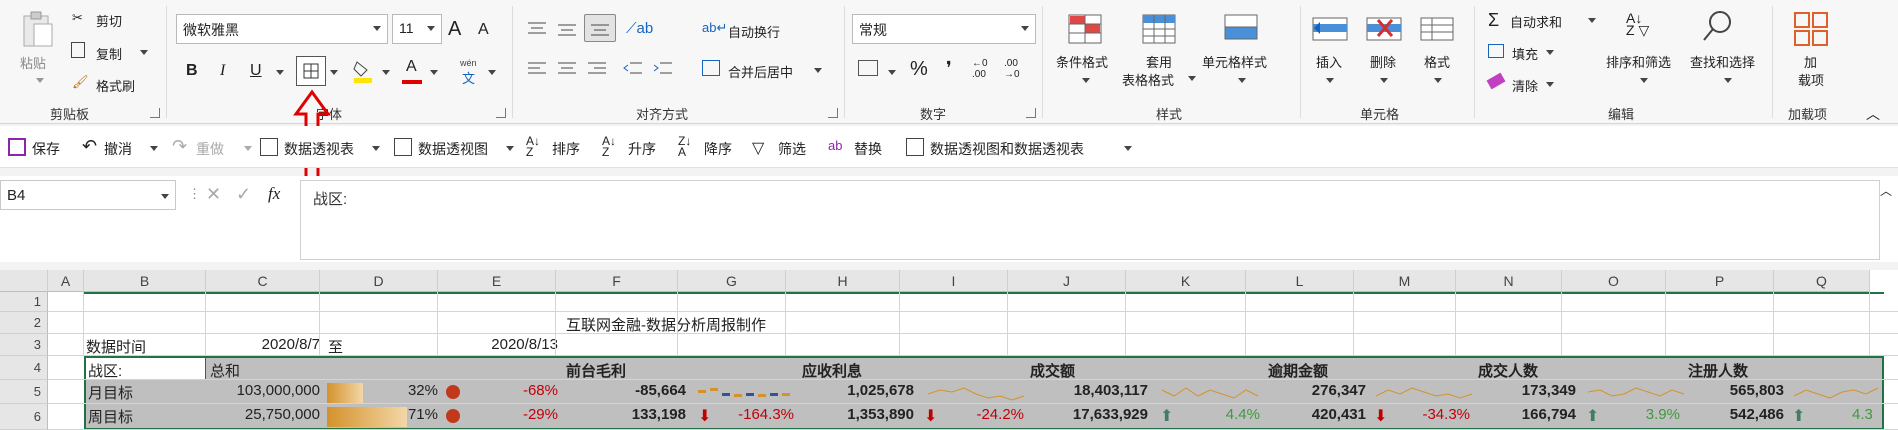 The image size is (1898, 430). Describe the element at coordinates (566, 149) in the screenshot. I see `sort-button: 排序` at that location.